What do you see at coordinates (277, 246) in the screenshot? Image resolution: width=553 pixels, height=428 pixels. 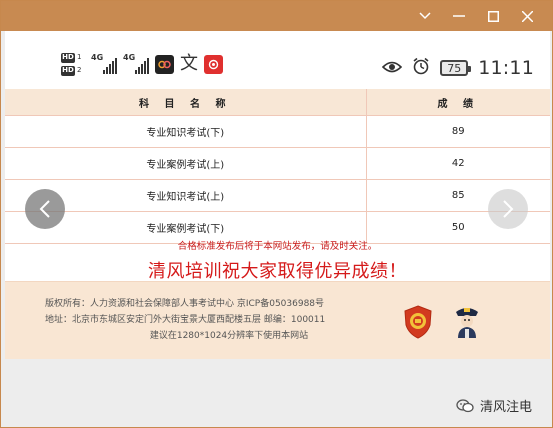 I see `announcement-note: 合格标准发布后将于本网站发布，请及时关注。` at bounding box center [277, 246].